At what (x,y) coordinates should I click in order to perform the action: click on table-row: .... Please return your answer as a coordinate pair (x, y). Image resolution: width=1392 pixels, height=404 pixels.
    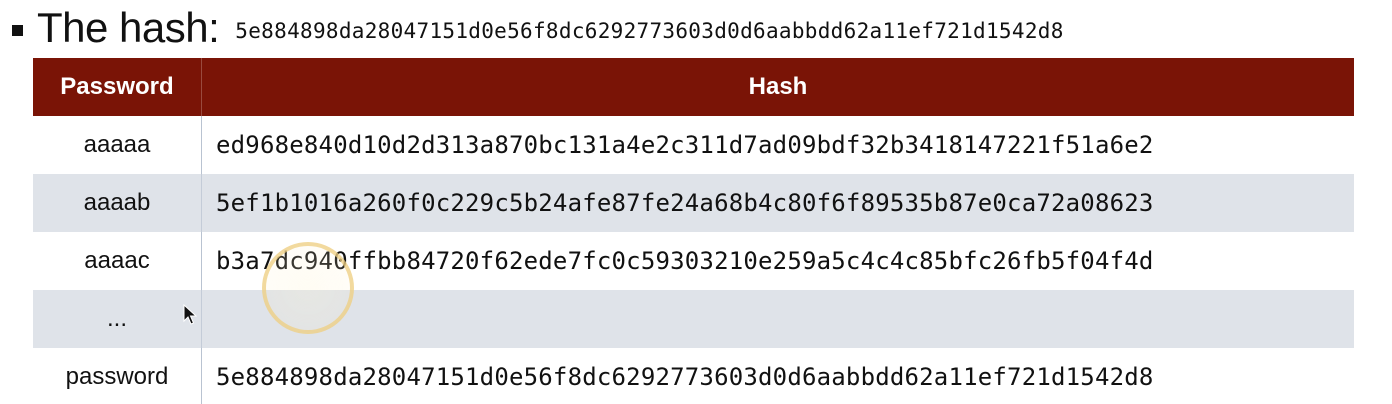
    Looking at the image, I should click on (693, 319).